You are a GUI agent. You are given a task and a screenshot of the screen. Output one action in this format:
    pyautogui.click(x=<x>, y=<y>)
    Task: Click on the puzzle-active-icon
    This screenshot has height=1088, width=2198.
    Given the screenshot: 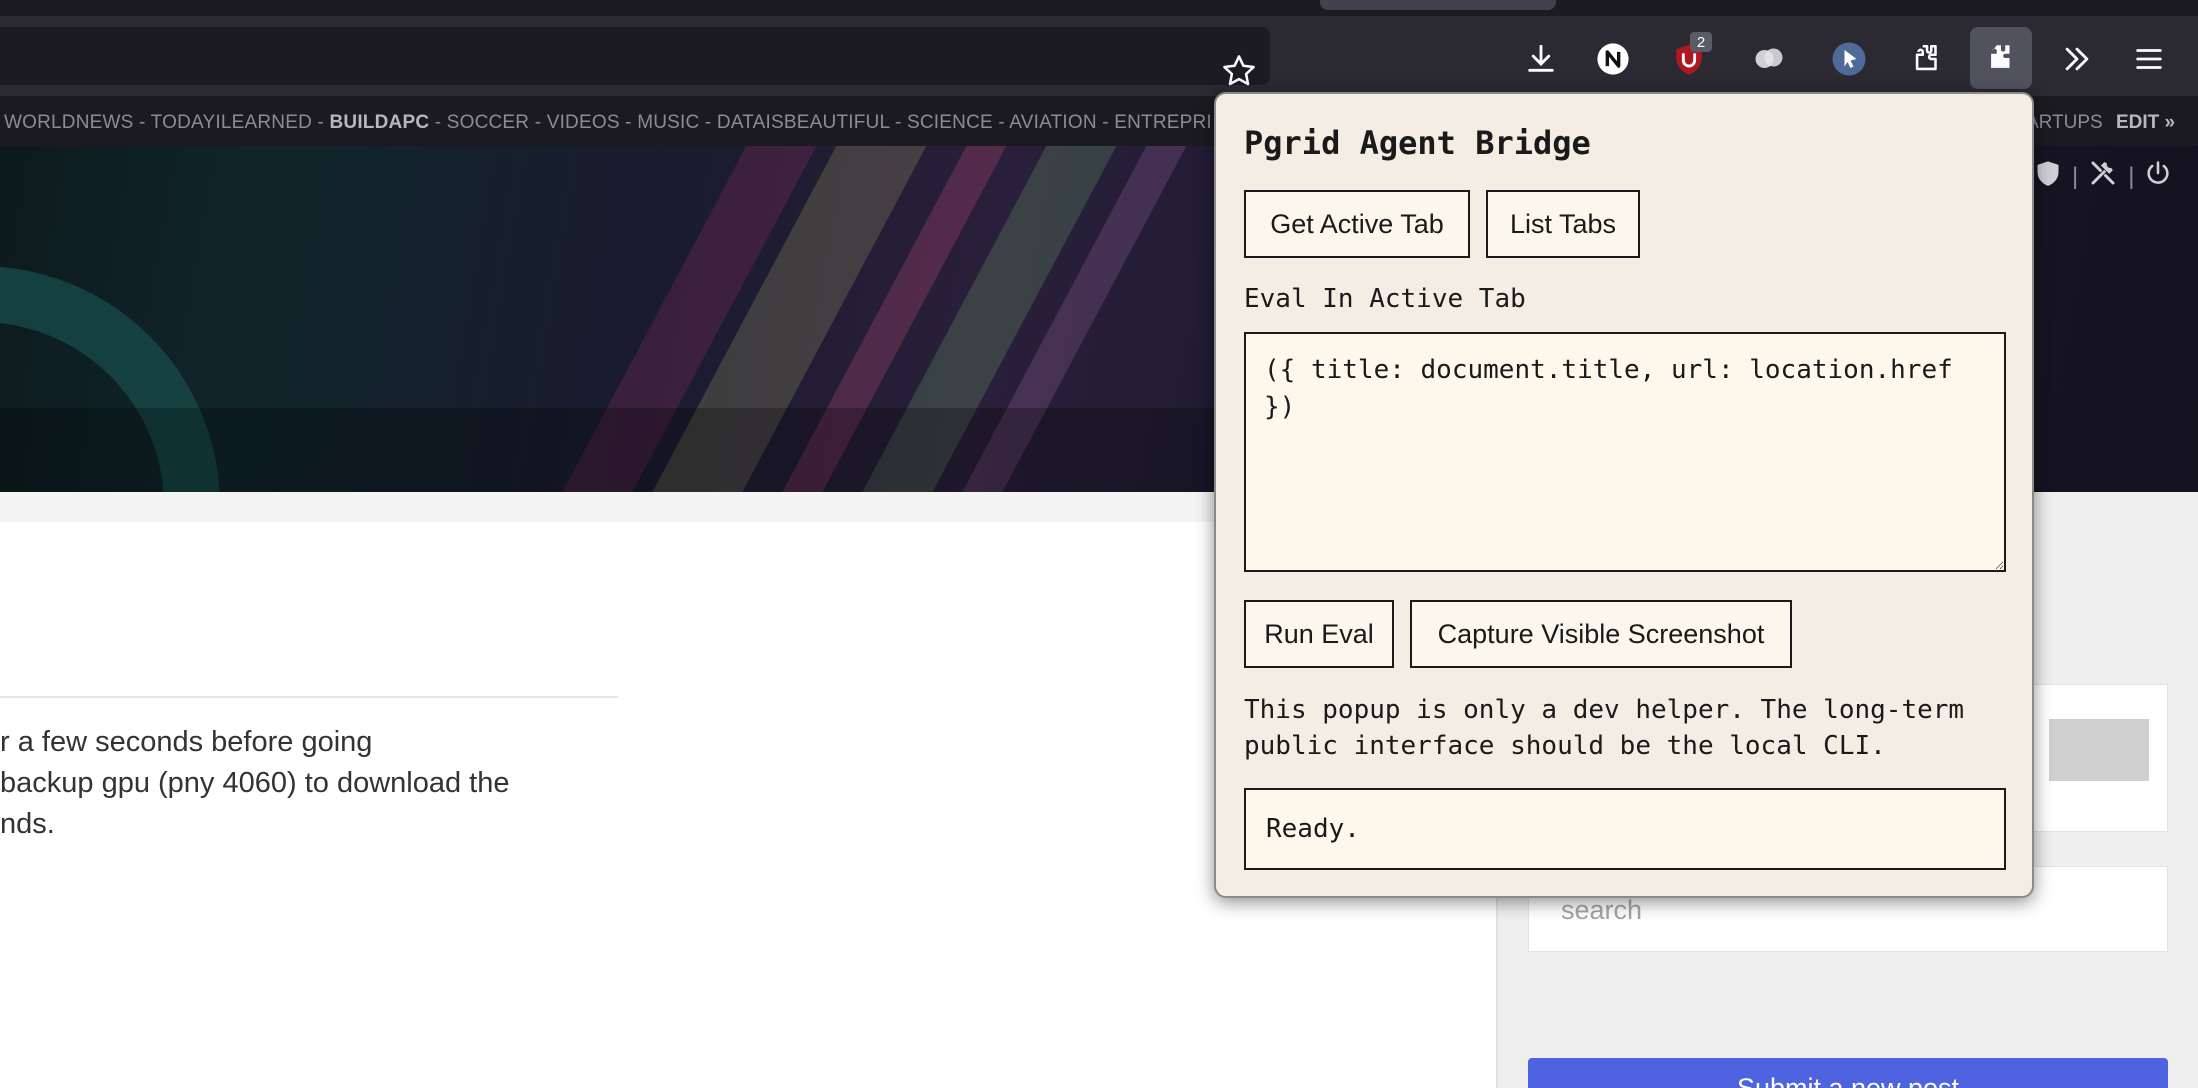 What is the action you would take?
    pyautogui.click(x=2001, y=58)
    